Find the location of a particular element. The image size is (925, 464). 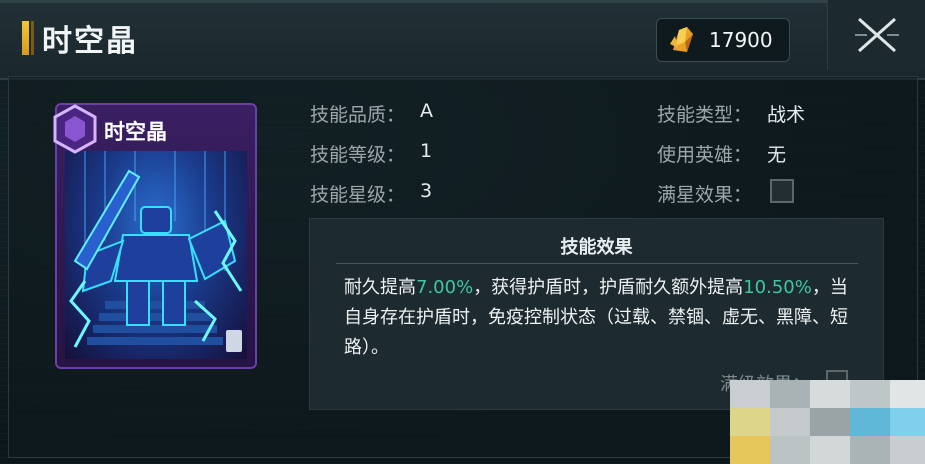

level-value: 1 is located at coordinates (426, 151).